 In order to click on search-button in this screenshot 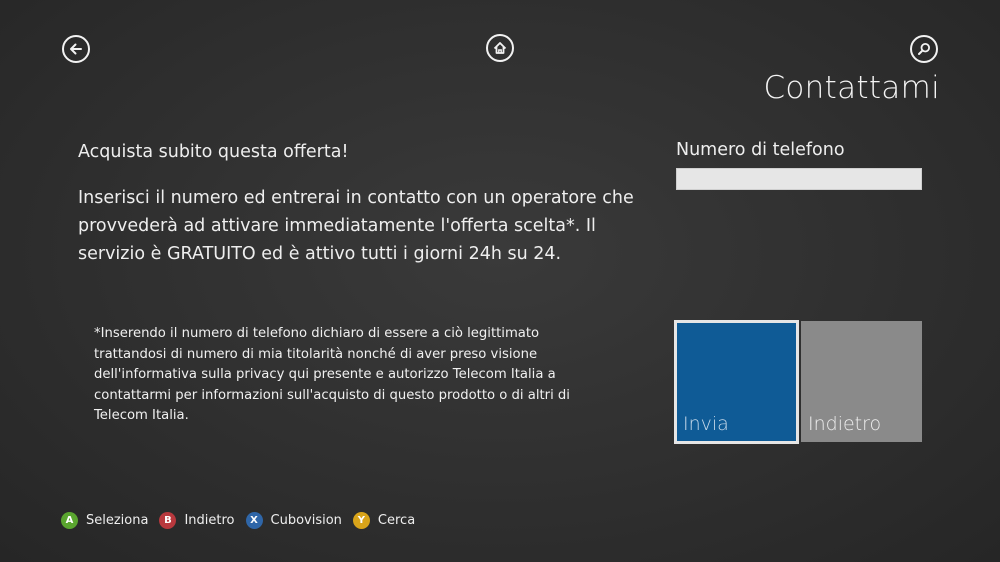, I will do `click(924, 49)`.